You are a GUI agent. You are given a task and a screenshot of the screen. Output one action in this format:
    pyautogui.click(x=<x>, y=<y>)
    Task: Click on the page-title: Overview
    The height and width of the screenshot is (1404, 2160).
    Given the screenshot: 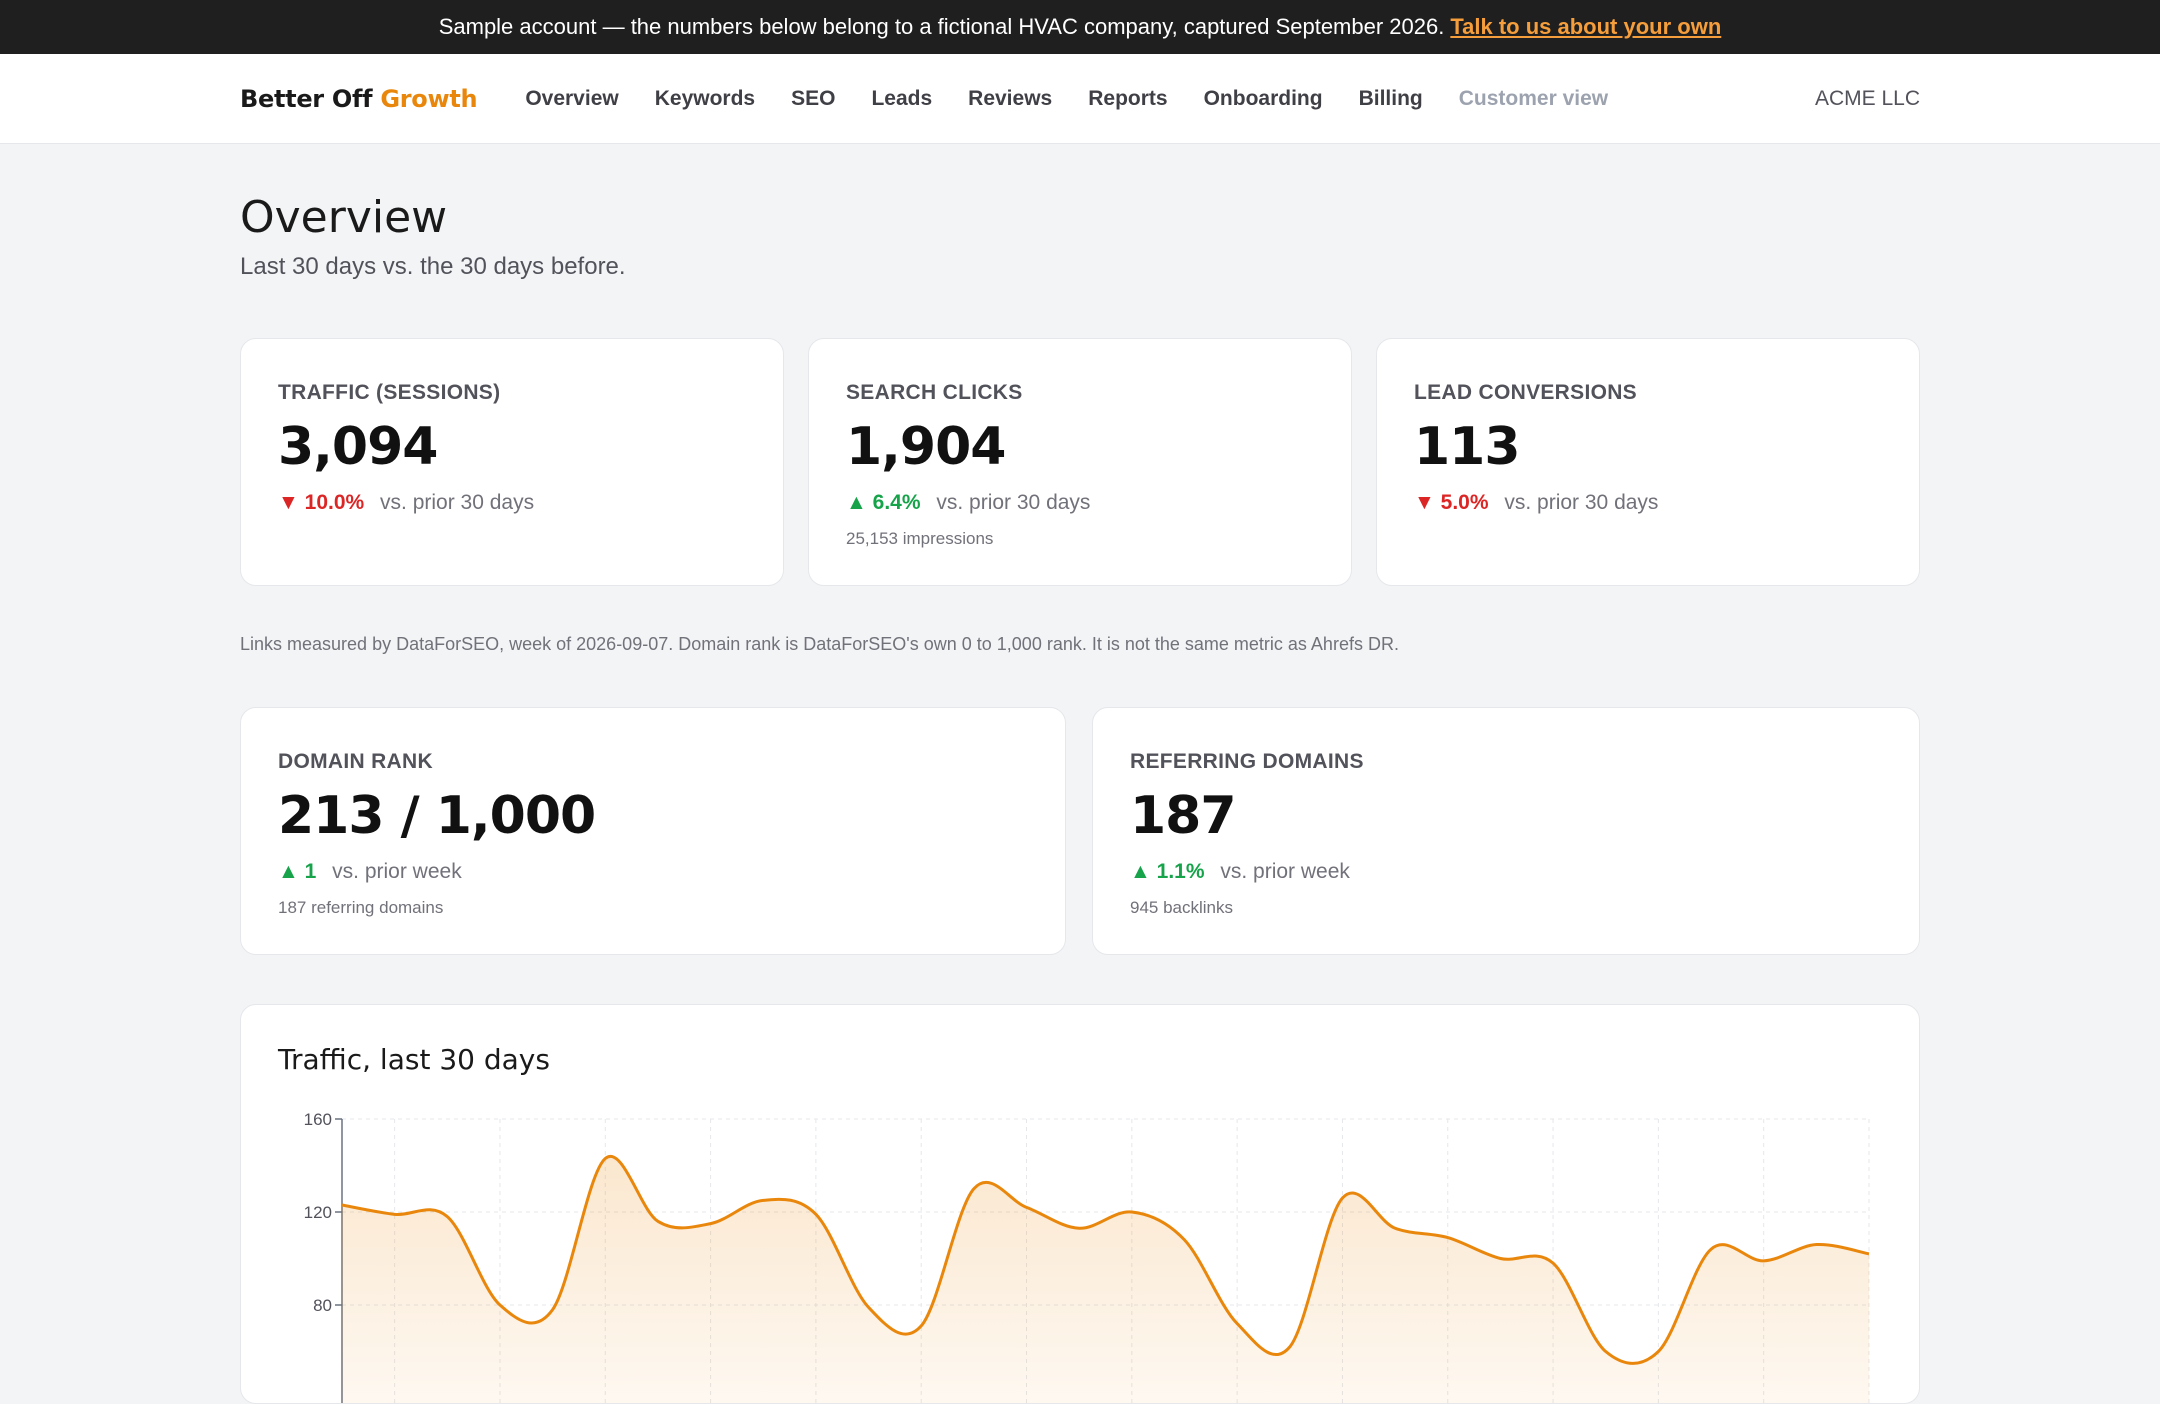 What is the action you would take?
    pyautogui.click(x=344, y=217)
    